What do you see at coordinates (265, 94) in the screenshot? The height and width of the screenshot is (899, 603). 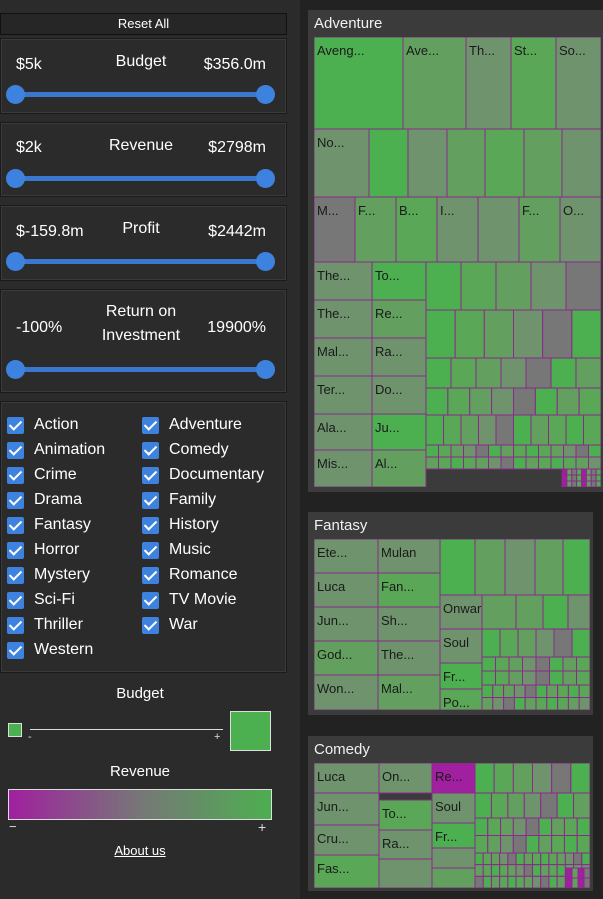 I see `budget-max-handle` at bounding box center [265, 94].